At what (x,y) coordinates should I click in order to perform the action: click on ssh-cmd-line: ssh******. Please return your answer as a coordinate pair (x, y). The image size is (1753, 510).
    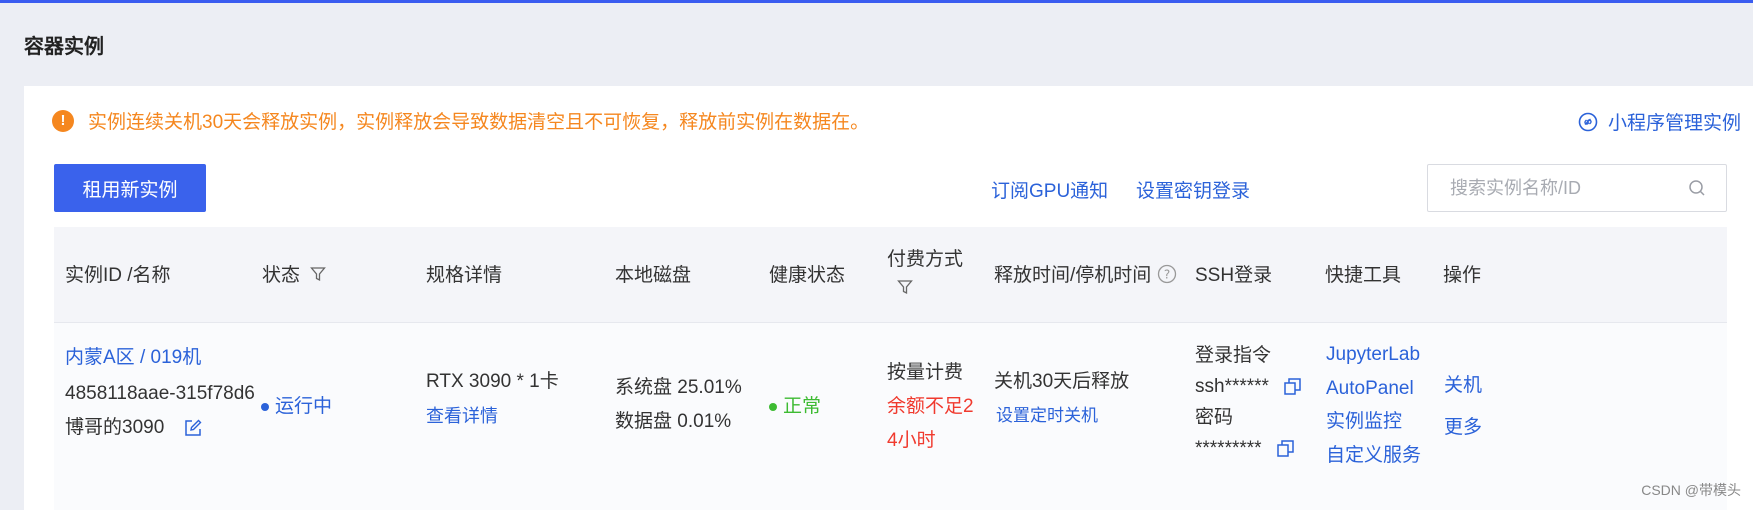
    Looking at the image, I should click on (1248, 386).